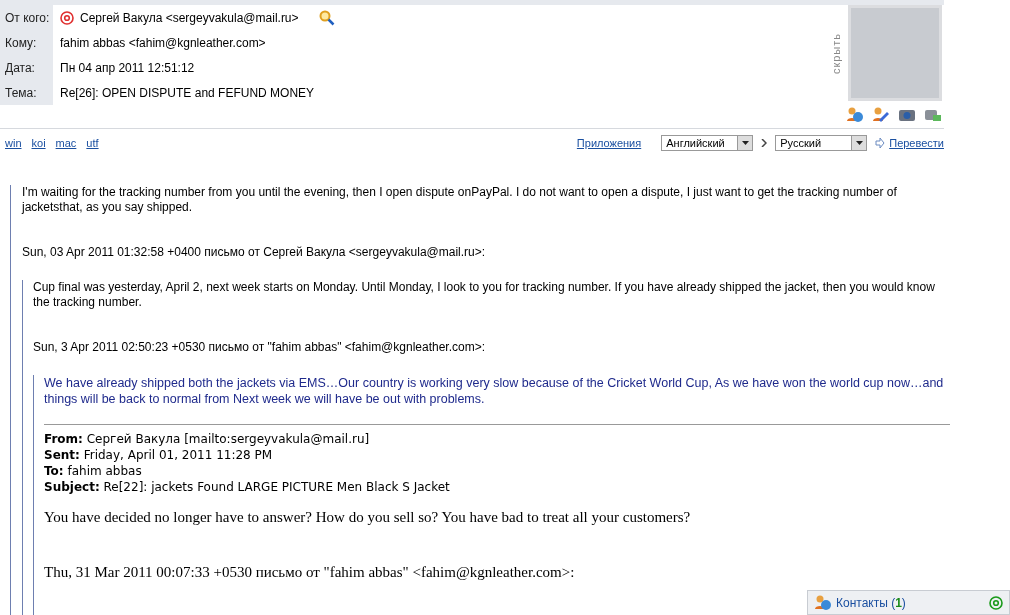  What do you see at coordinates (26, 17) in the screenshot?
I see `field-label: От кого:` at bounding box center [26, 17].